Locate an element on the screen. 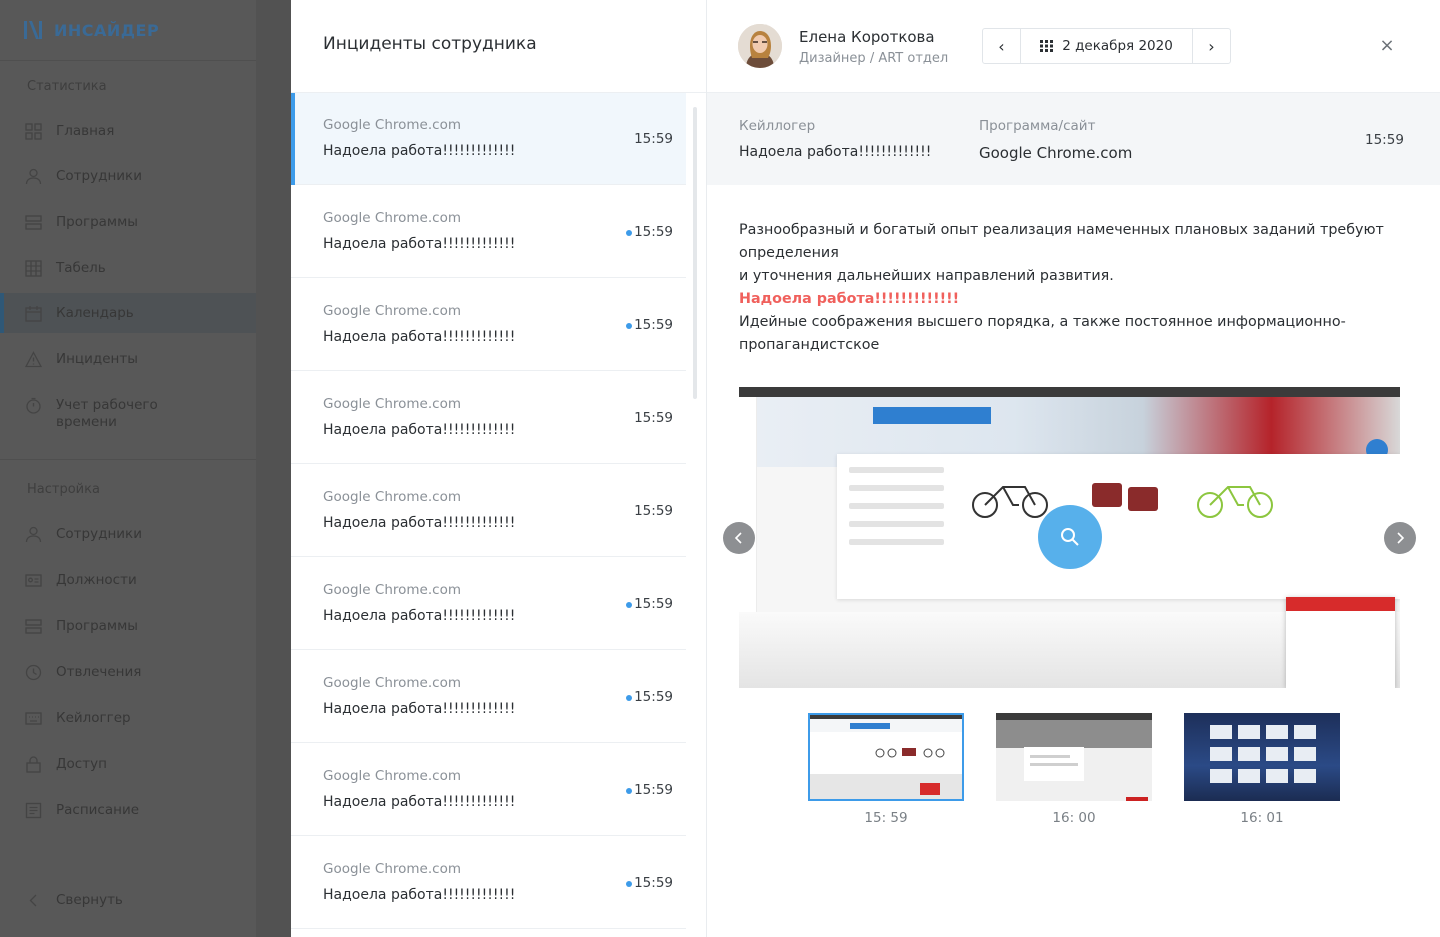 The height and width of the screenshot is (937, 1440). sidebar-item-employees: Сотрудники is located at coordinates (128, 176).